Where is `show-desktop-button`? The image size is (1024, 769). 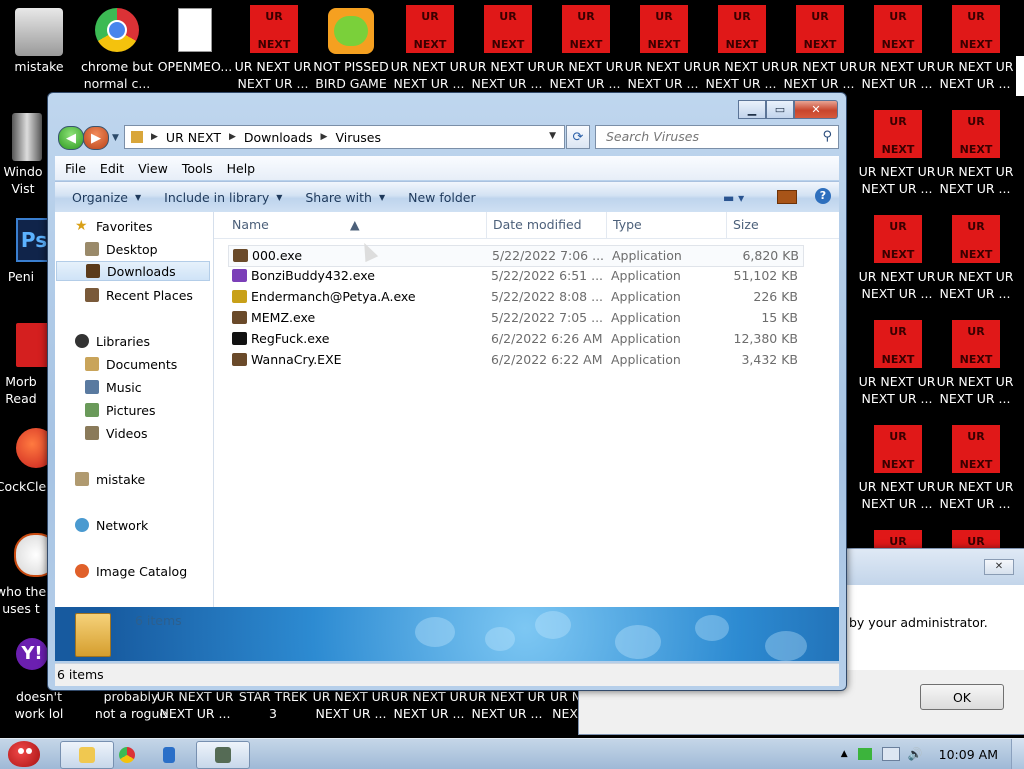 show-desktop-button is located at coordinates (1017, 754).